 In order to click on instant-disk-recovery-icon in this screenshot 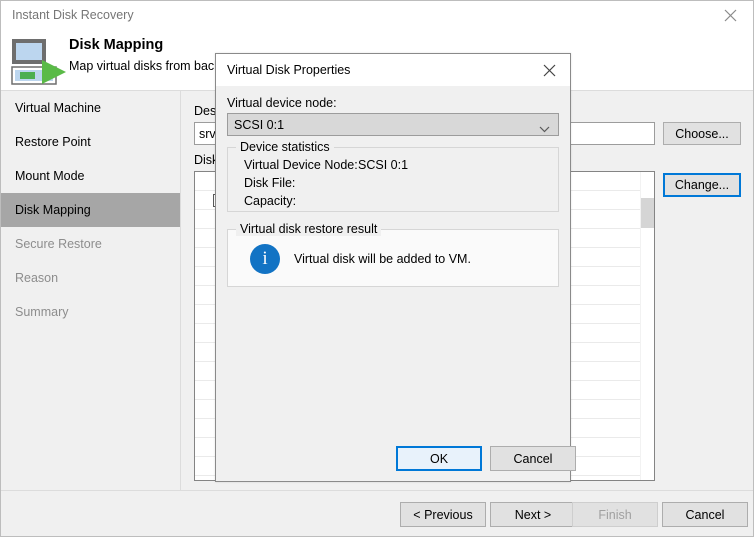, I will do `click(40, 59)`.